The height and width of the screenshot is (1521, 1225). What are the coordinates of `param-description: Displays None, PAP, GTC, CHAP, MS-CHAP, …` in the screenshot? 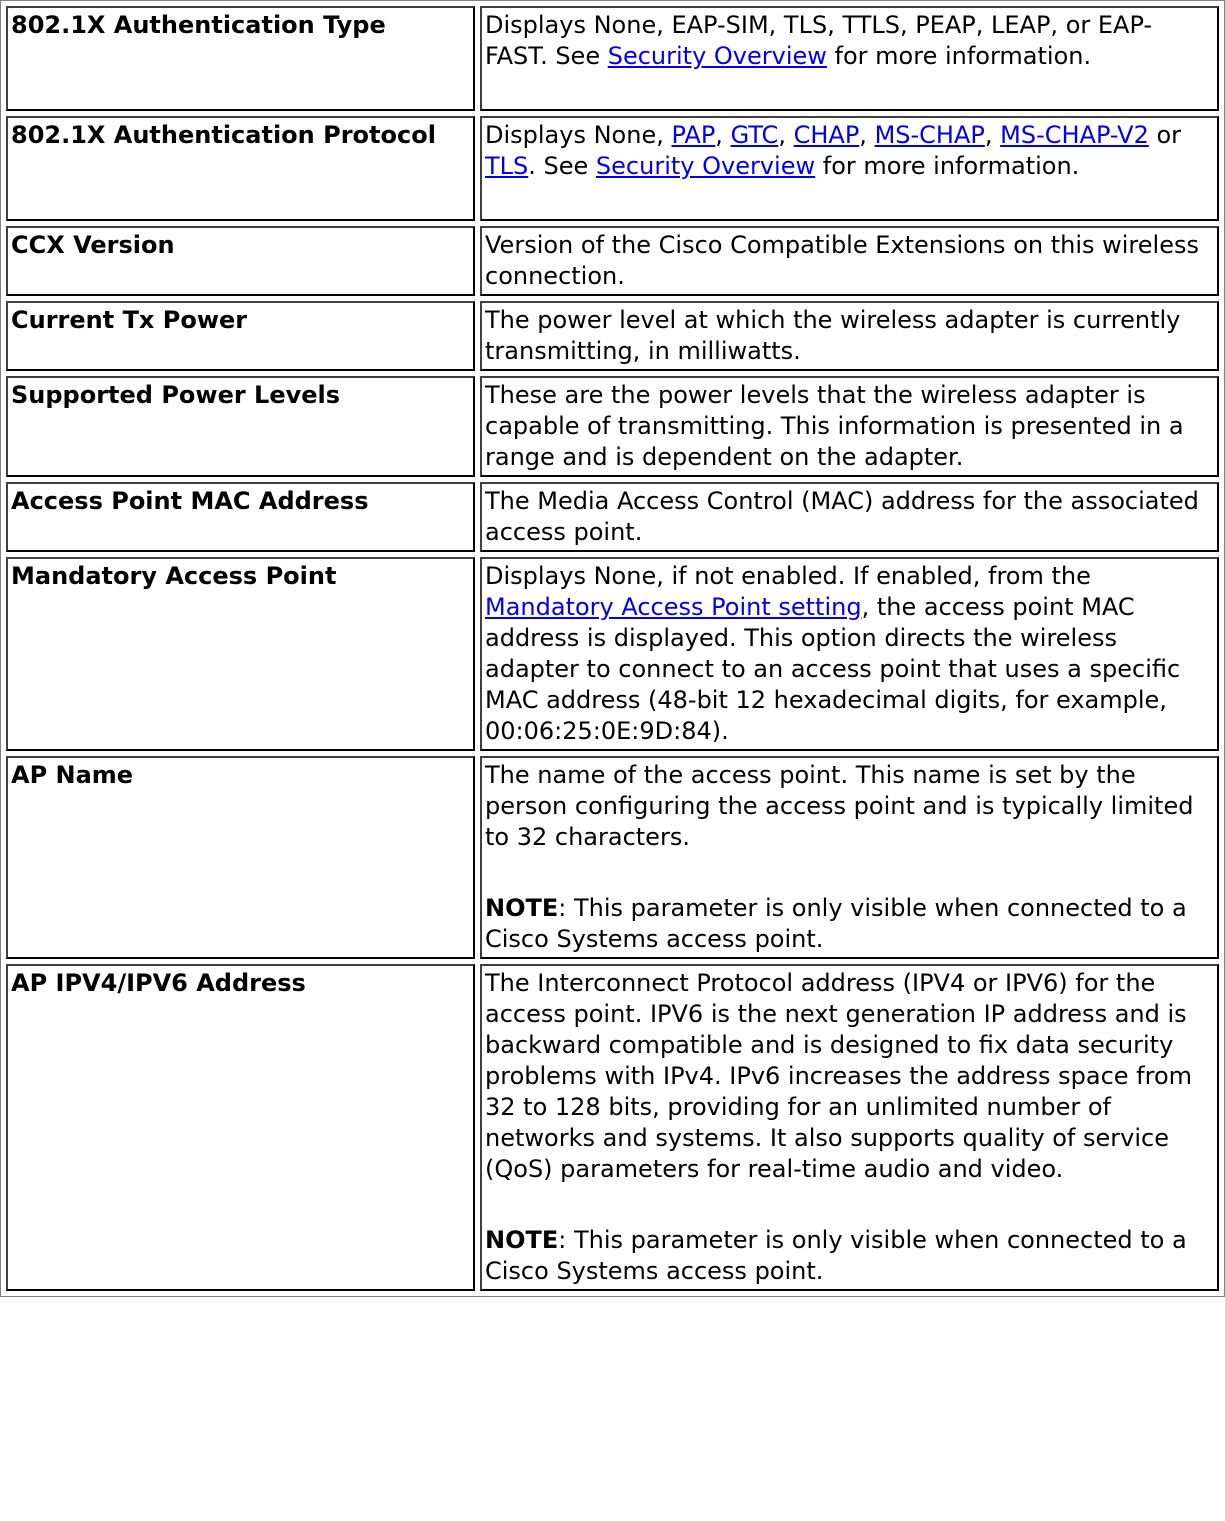 It's located at (849, 168).